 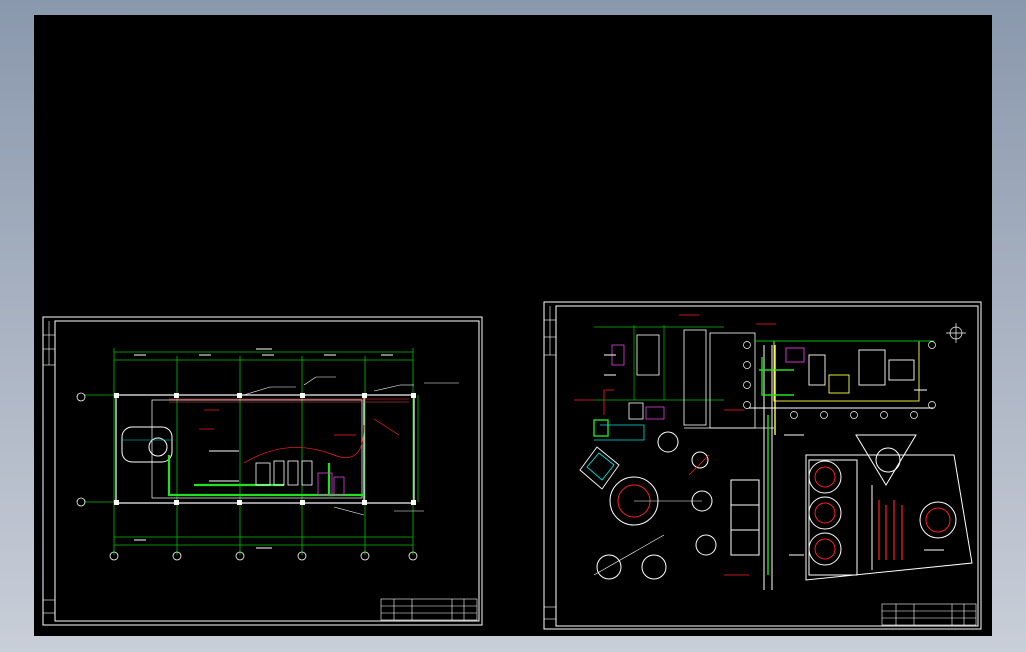 I want to click on sheet-1-wall-hatch, so click(x=289, y=400).